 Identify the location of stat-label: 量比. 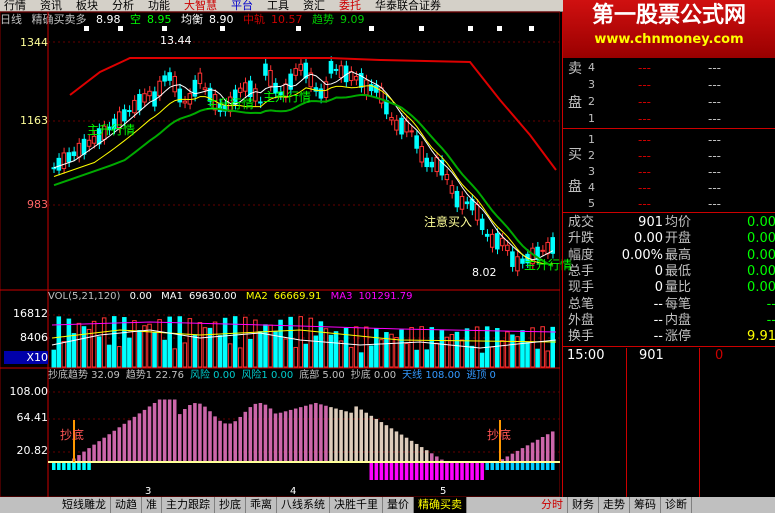
(678, 288).